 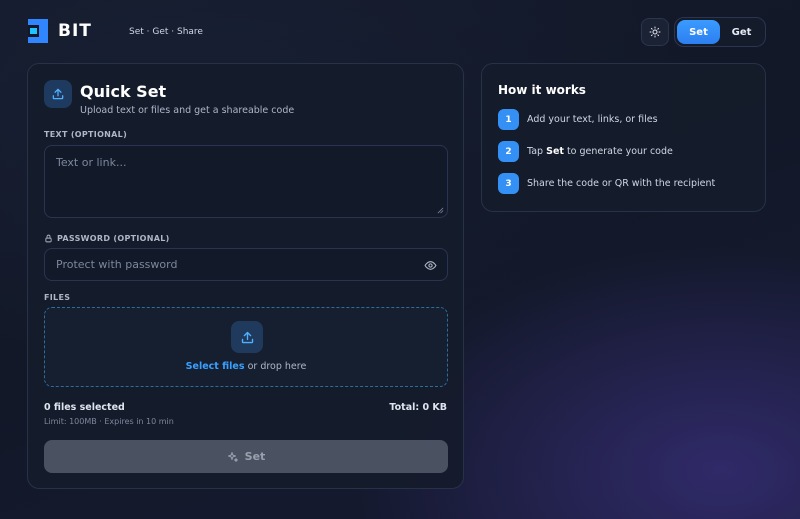 I want to click on logo-text: BIT, so click(x=75, y=31).